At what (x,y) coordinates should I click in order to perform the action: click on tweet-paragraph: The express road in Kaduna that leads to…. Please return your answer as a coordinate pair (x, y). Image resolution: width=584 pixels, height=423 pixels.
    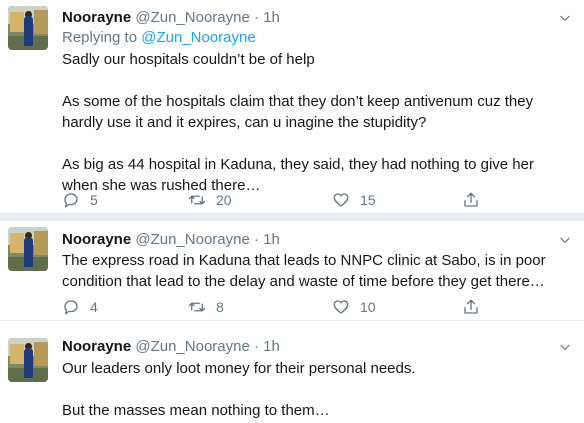
    Looking at the image, I should click on (304, 271).